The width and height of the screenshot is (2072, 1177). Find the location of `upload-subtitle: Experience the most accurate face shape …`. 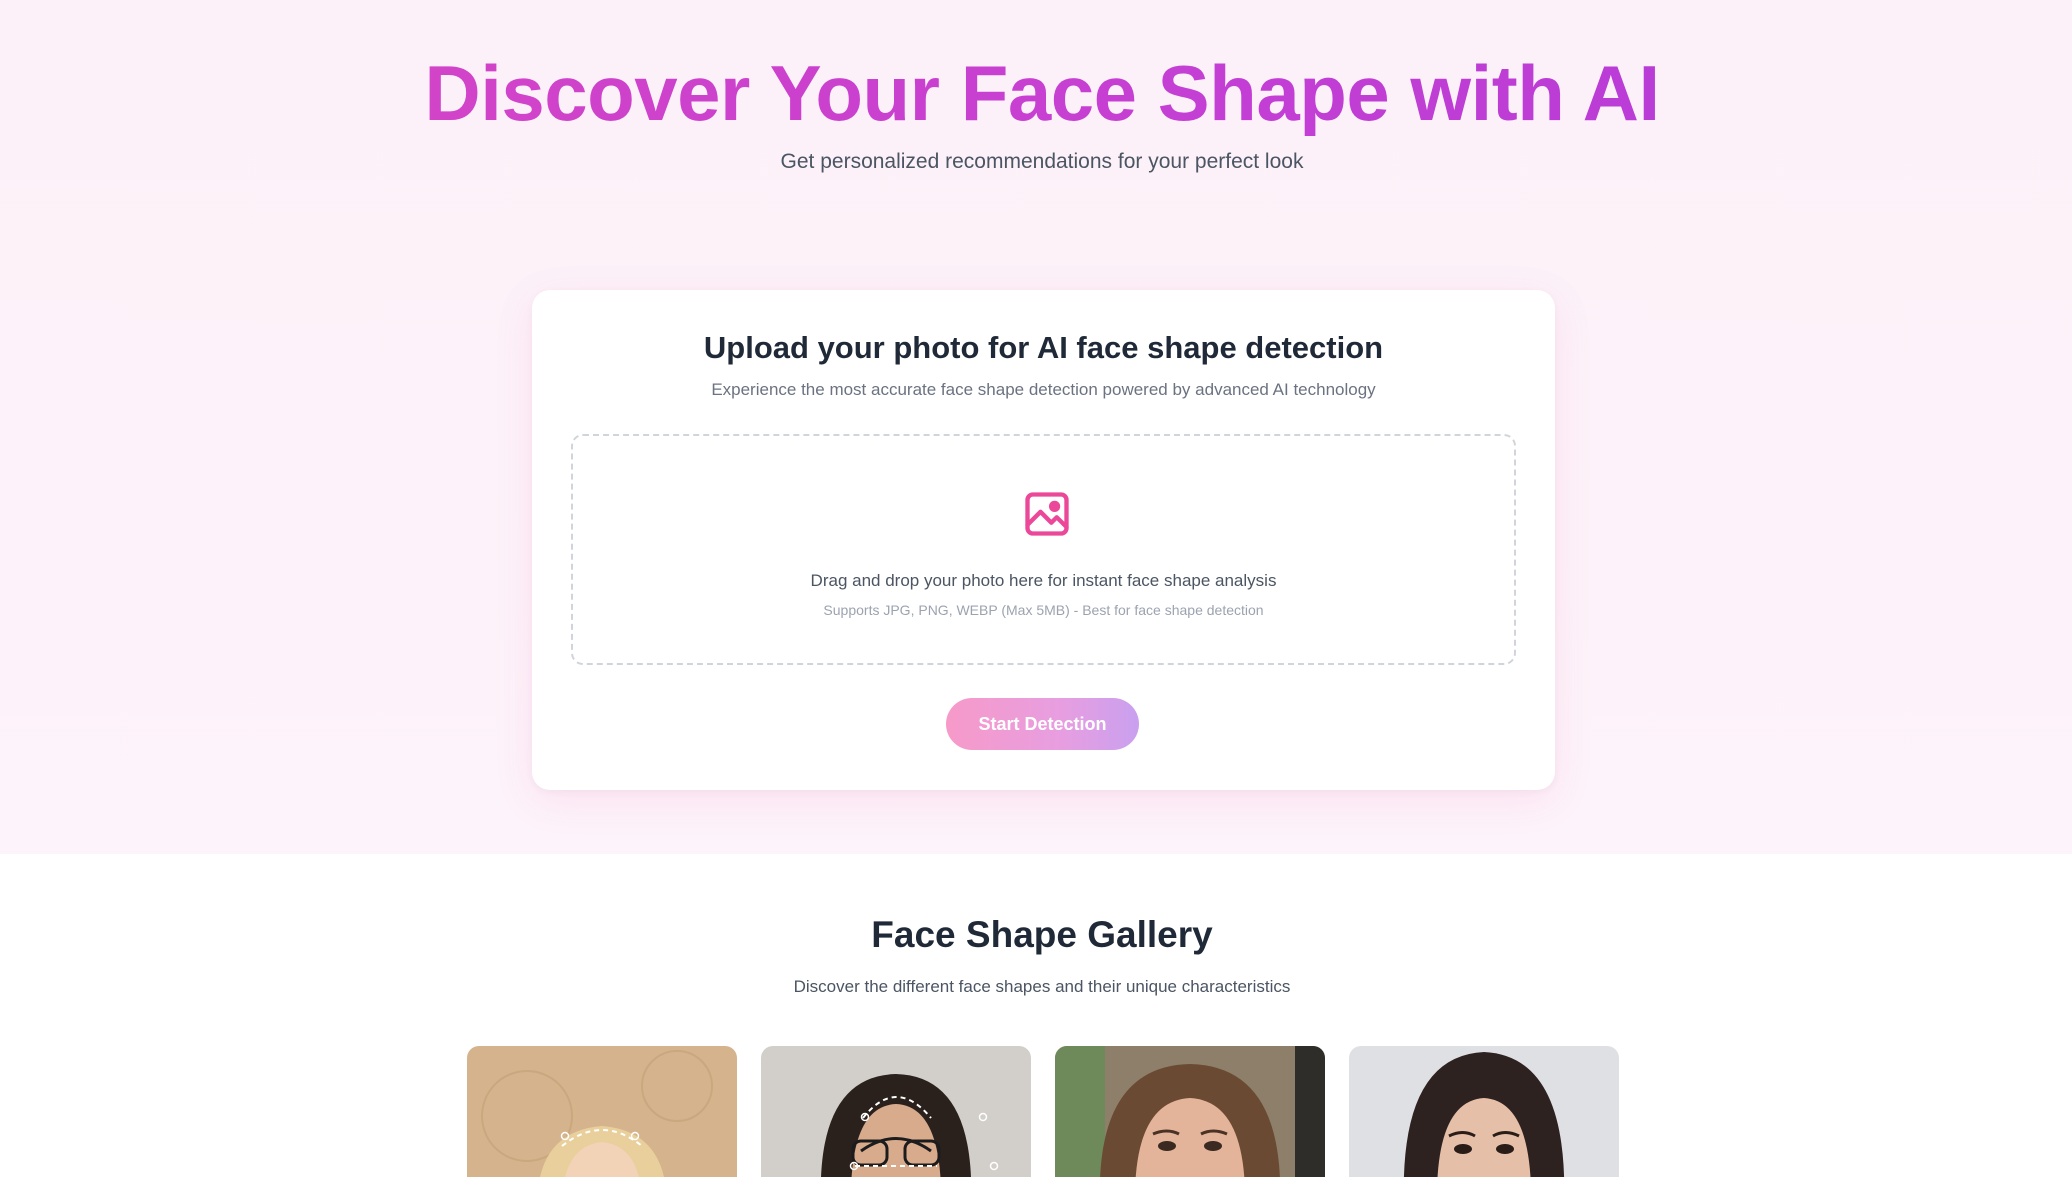

upload-subtitle: Experience the most accurate face shape … is located at coordinates (1043, 389).